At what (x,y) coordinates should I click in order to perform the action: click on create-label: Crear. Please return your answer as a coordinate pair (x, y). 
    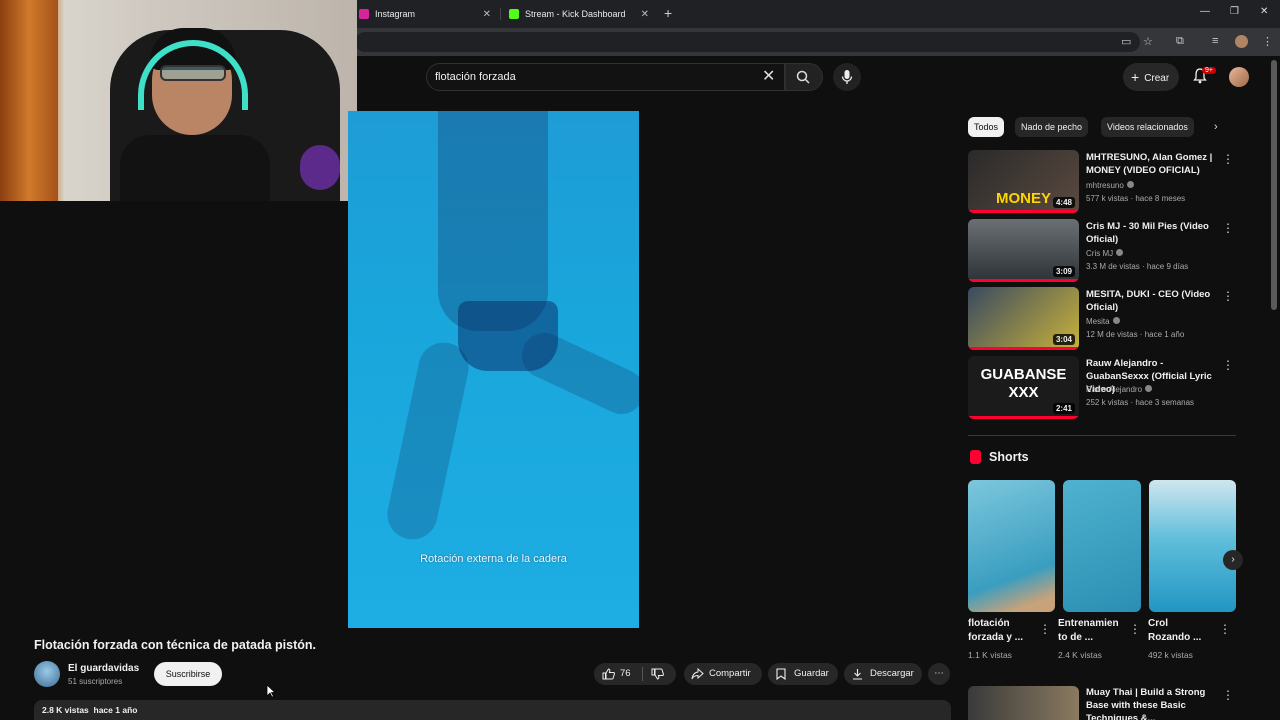
    Looking at the image, I should click on (1157, 78).